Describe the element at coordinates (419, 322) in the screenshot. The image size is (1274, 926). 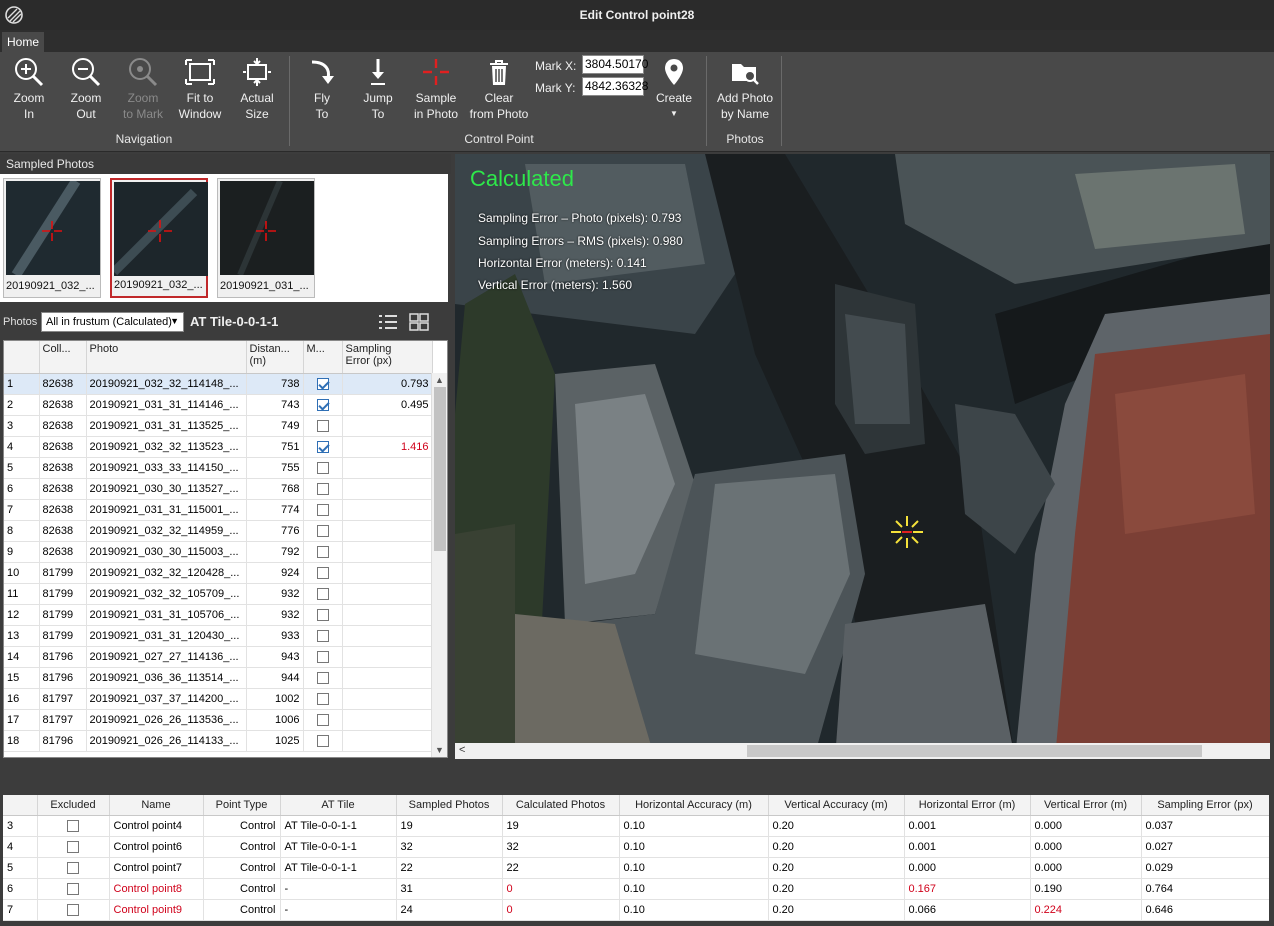
I see `thumbnail-view-icon` at that location.